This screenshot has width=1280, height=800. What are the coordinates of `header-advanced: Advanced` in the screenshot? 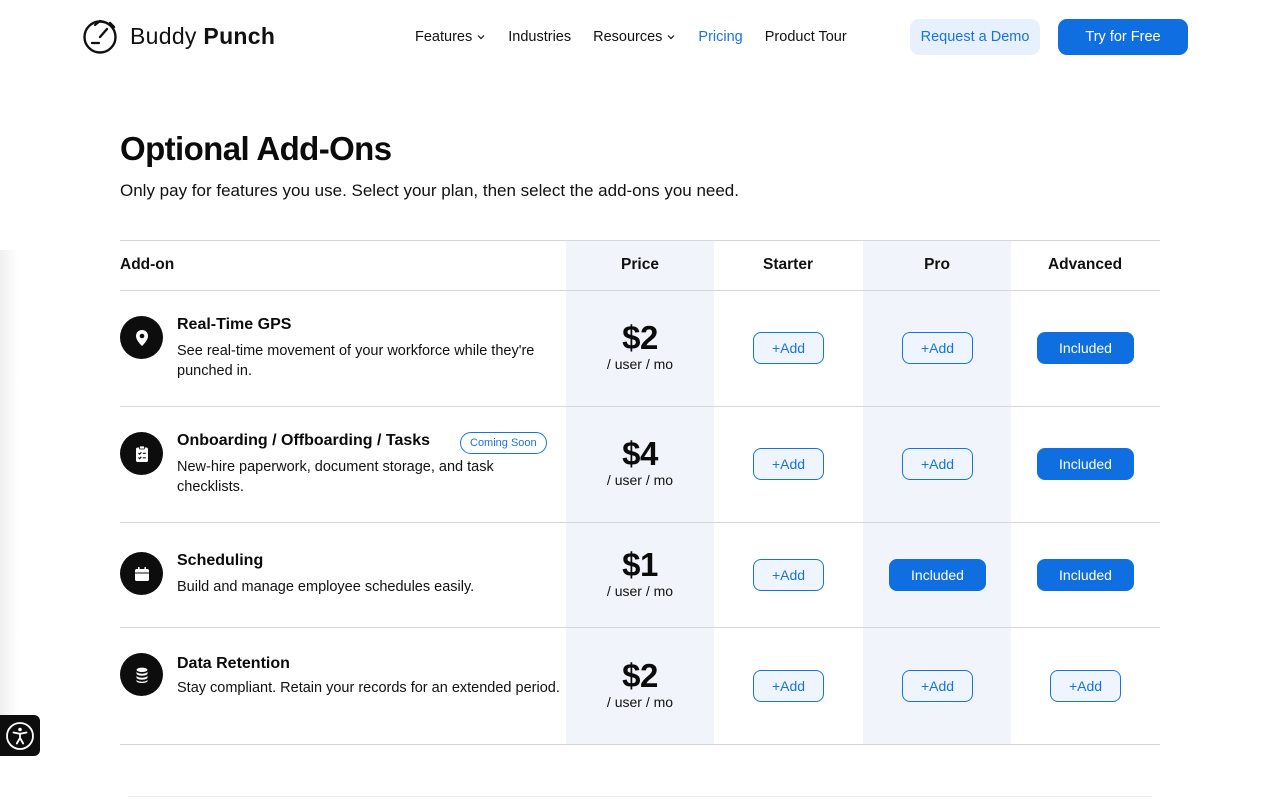 It's located at (1085, 264).